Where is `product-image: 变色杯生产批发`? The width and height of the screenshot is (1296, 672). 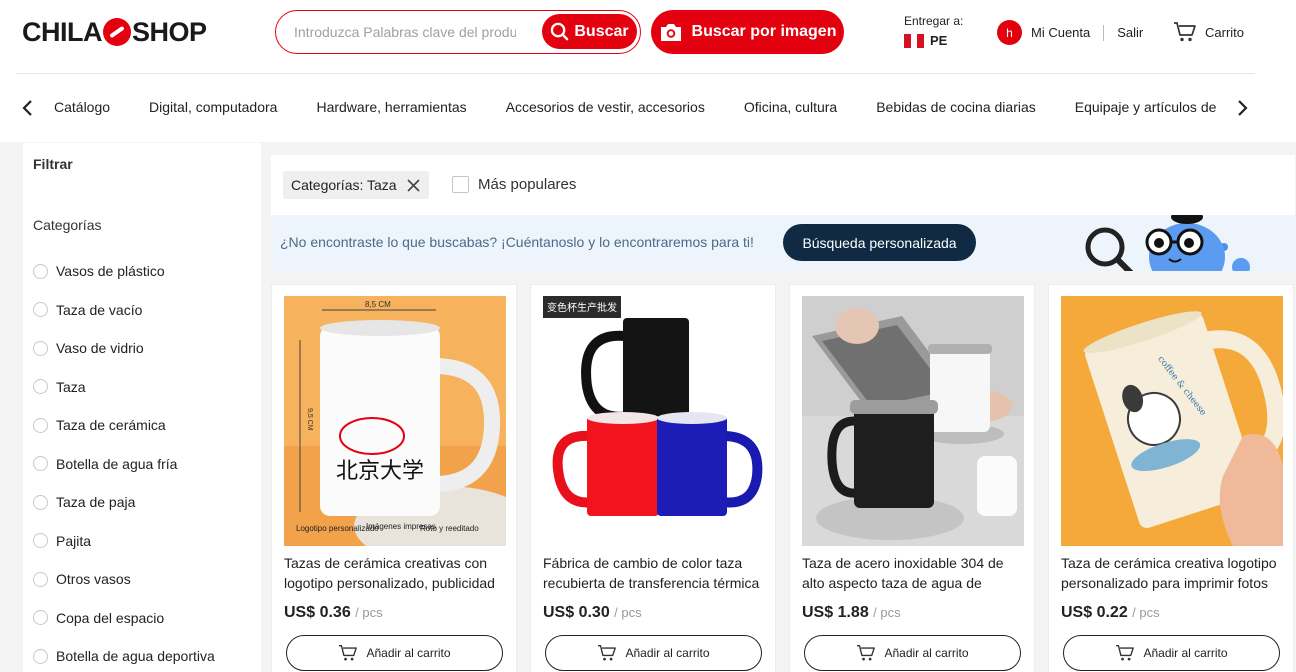
product-image: 变色杯生产批发 is located at coordinates (654, 421).